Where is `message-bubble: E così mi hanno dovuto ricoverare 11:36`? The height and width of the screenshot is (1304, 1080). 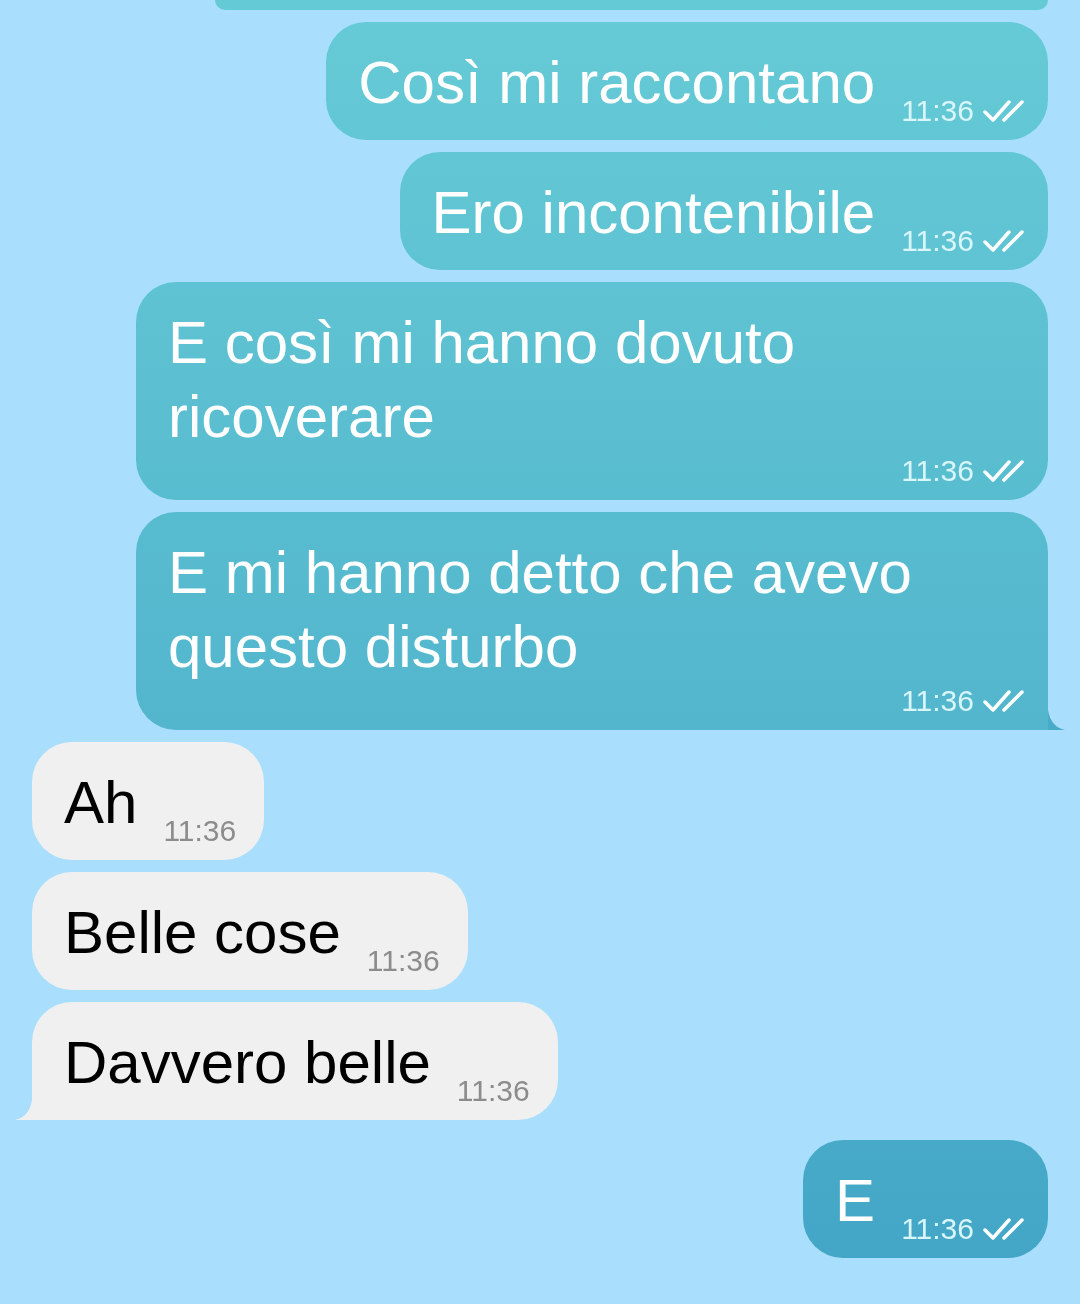
message-bubble: E così mi hanno dovuto ricoverare 11:36 is located at coordinates (592, 391).